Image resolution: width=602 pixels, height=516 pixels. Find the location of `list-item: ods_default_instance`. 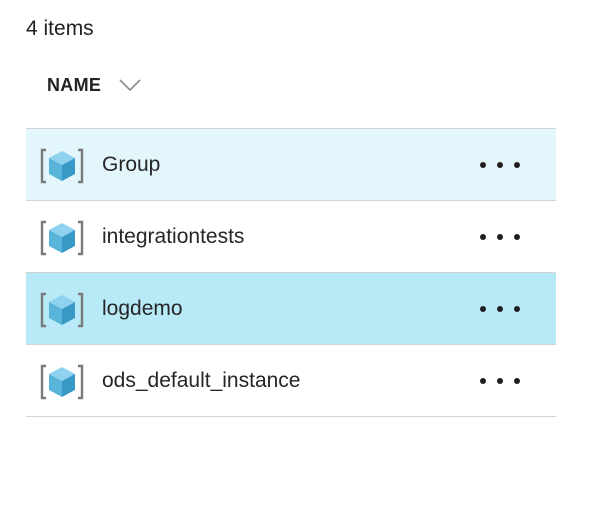

list-item: ods_default_instance is located at coordinates (291, 381).